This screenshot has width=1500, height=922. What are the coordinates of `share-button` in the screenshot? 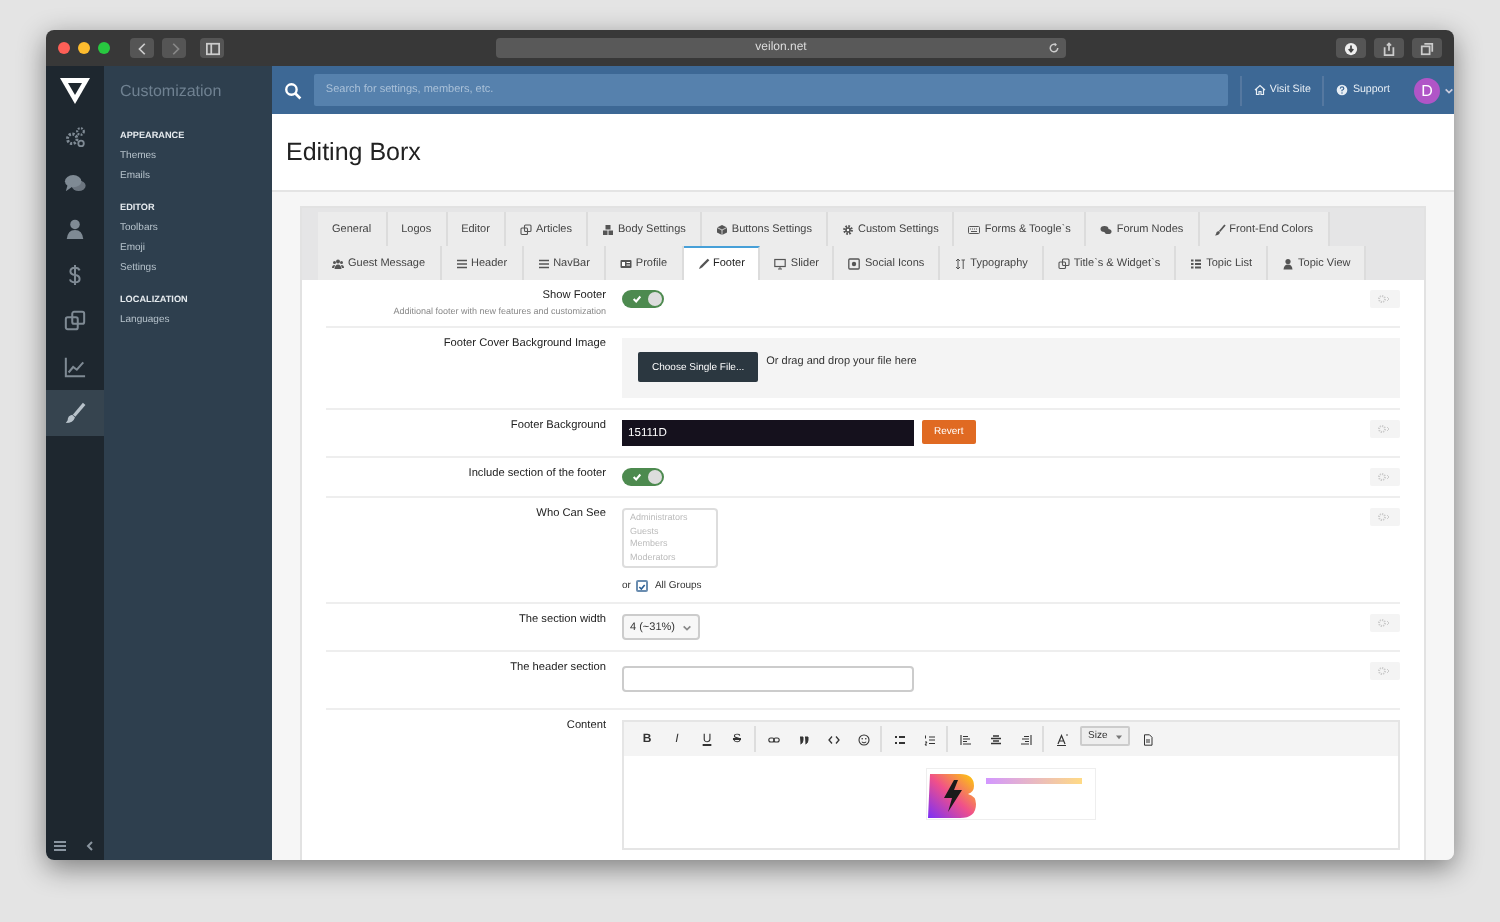 It's located at (1389, 48).